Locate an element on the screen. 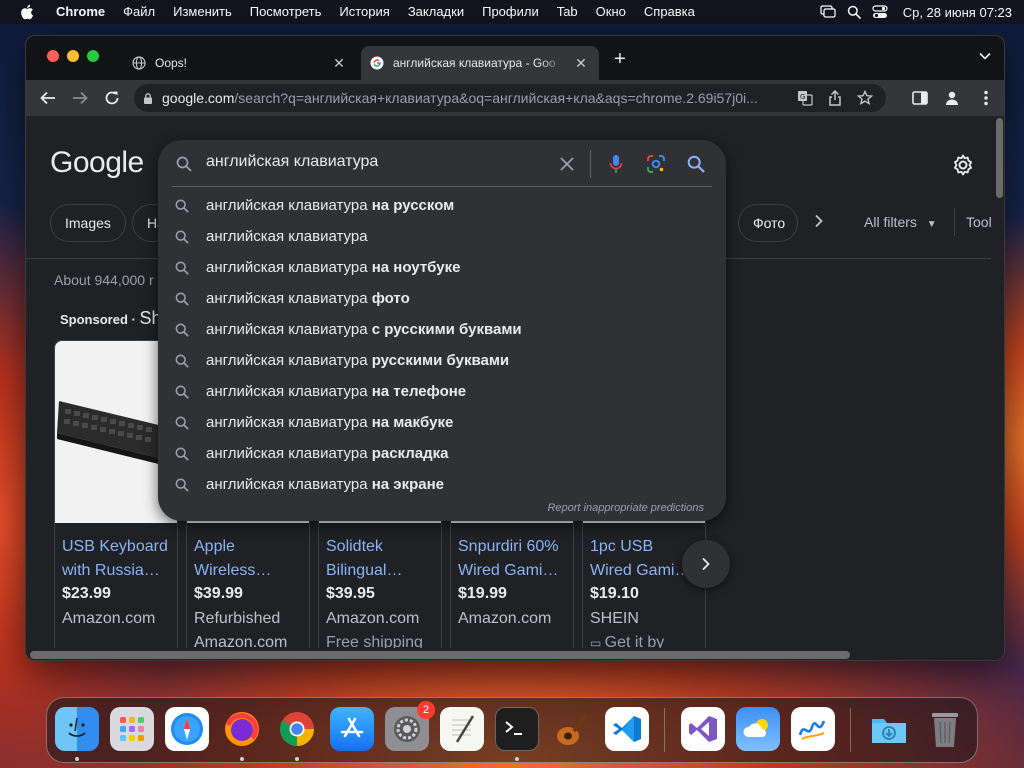  suggestion-item: английская клавиатура фото is located at coordinates (442, 298).